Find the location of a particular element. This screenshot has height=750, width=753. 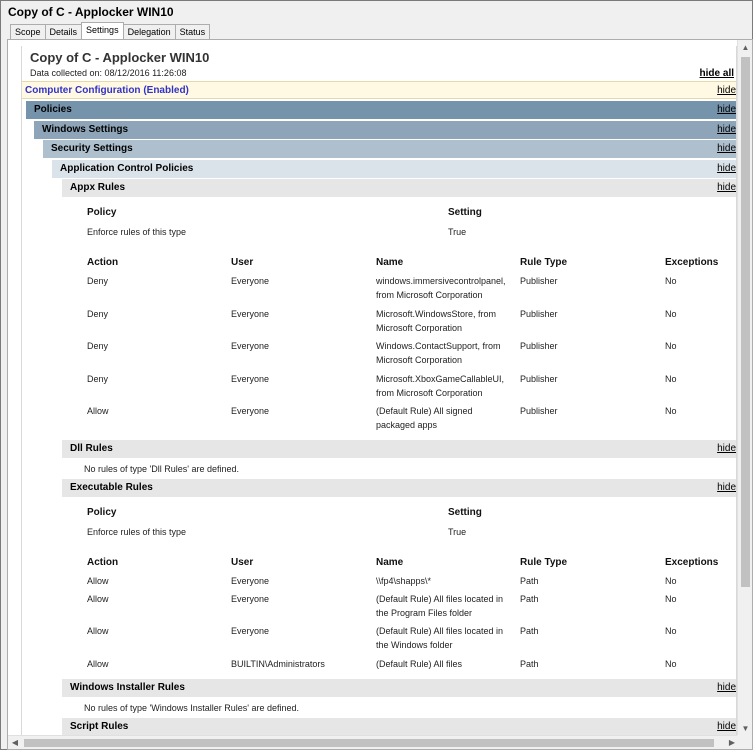

window-title: Copy of C - Applocker WIN10 is located at coordinates (91, 12).